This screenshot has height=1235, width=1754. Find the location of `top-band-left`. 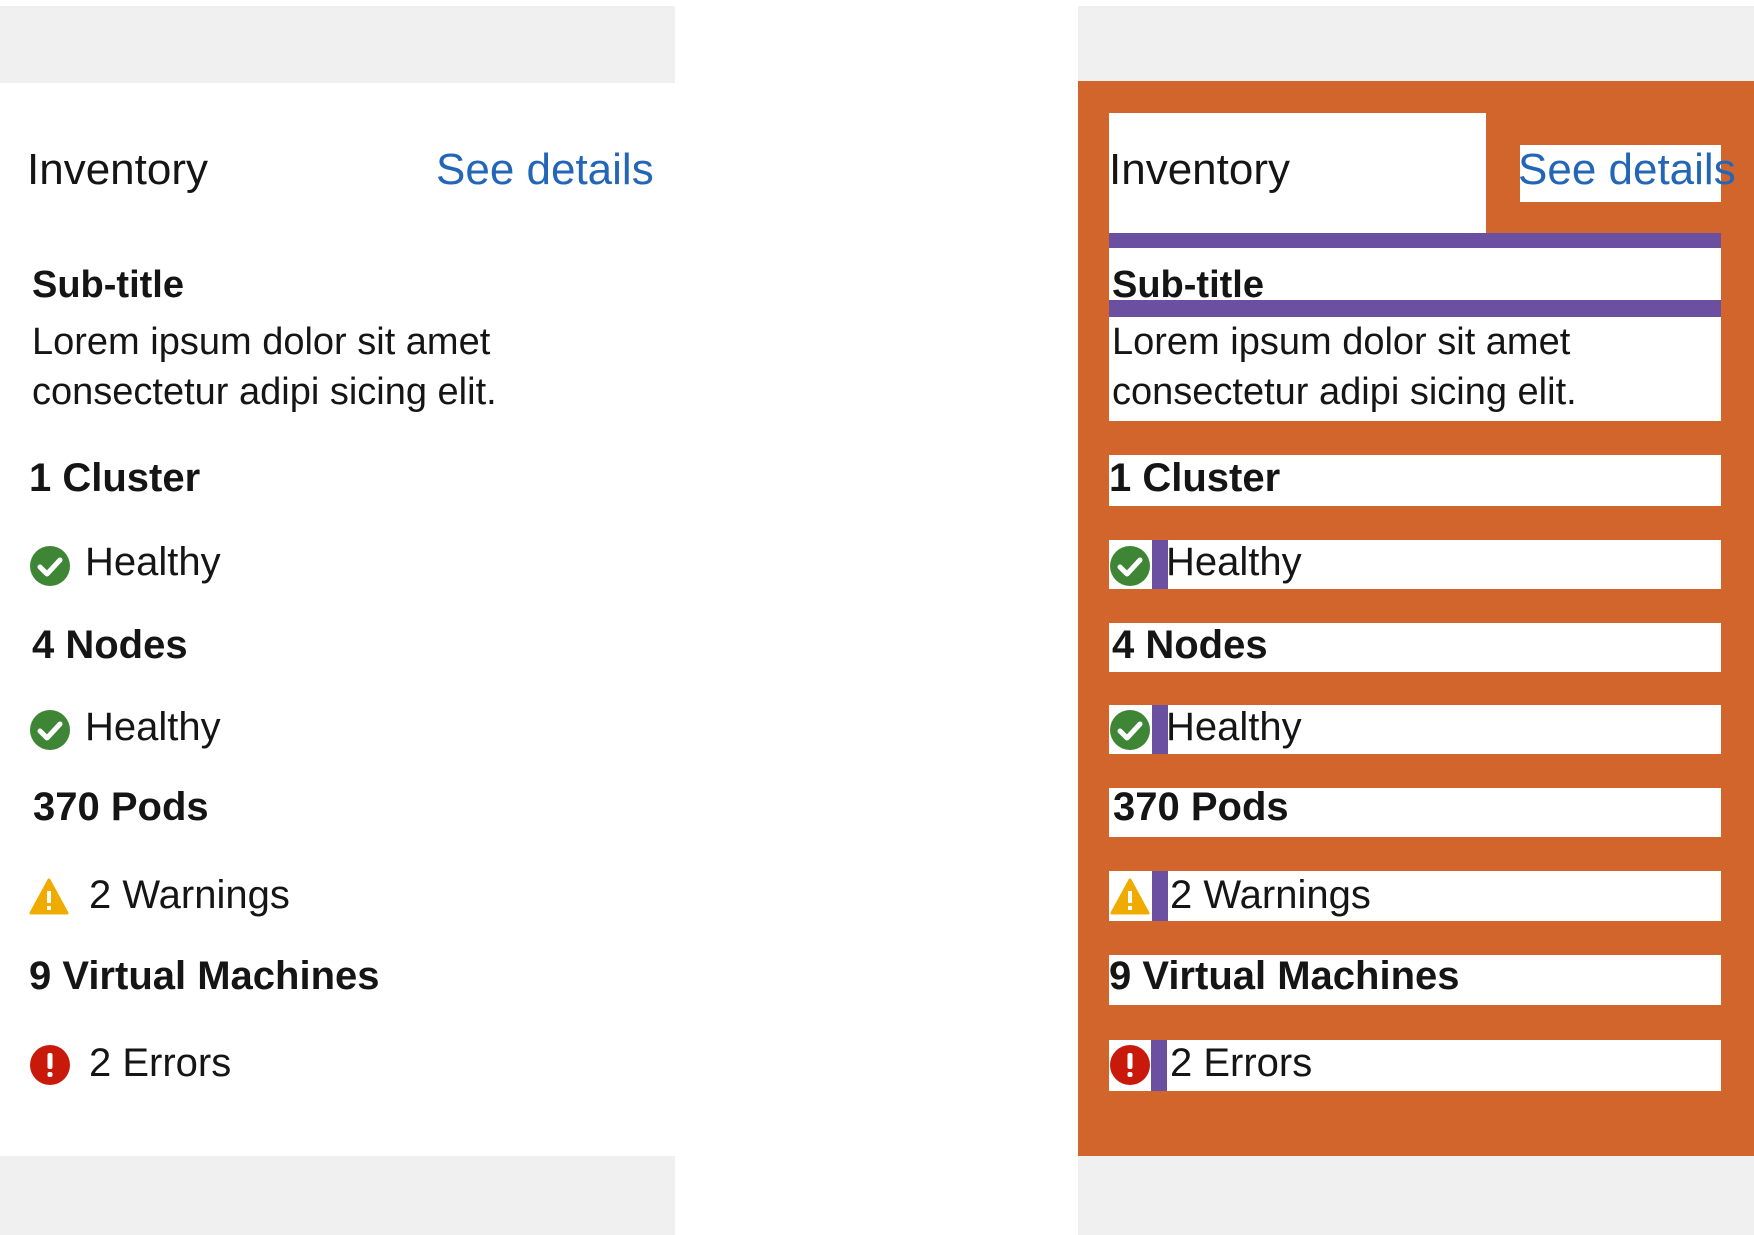

top-band-left is located at coordinates (337, 44).